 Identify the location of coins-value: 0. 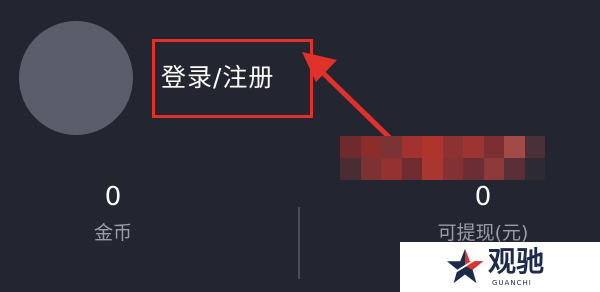
(113, 197).